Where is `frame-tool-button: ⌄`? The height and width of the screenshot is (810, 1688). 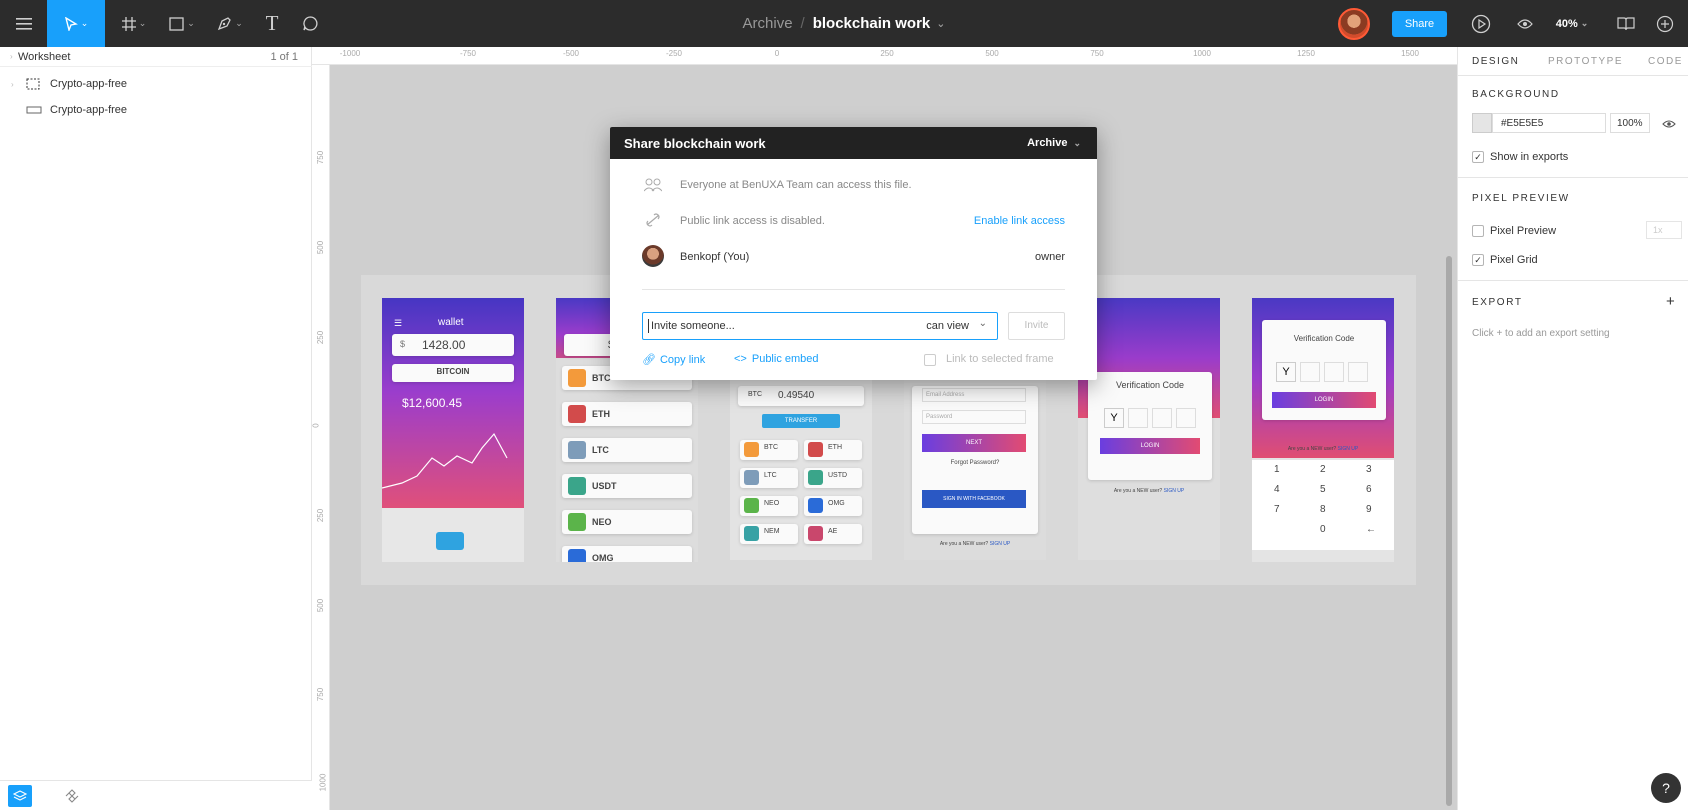 frame-tool-button: ⌄ is located at coordinates (134, 23).